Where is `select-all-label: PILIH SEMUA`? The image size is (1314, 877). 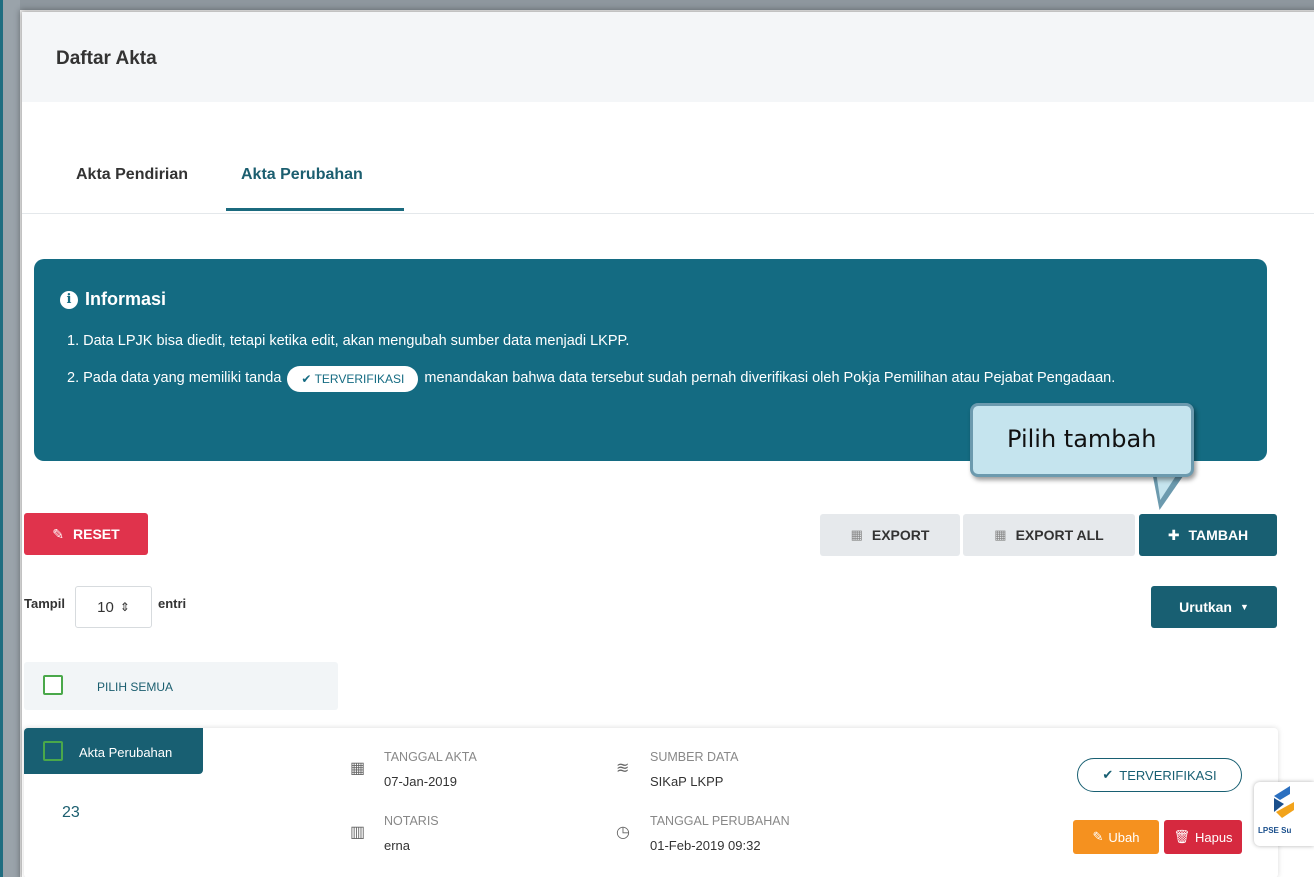
select-all-label: PILIH SEMUA is located at coordinates (135, 687).